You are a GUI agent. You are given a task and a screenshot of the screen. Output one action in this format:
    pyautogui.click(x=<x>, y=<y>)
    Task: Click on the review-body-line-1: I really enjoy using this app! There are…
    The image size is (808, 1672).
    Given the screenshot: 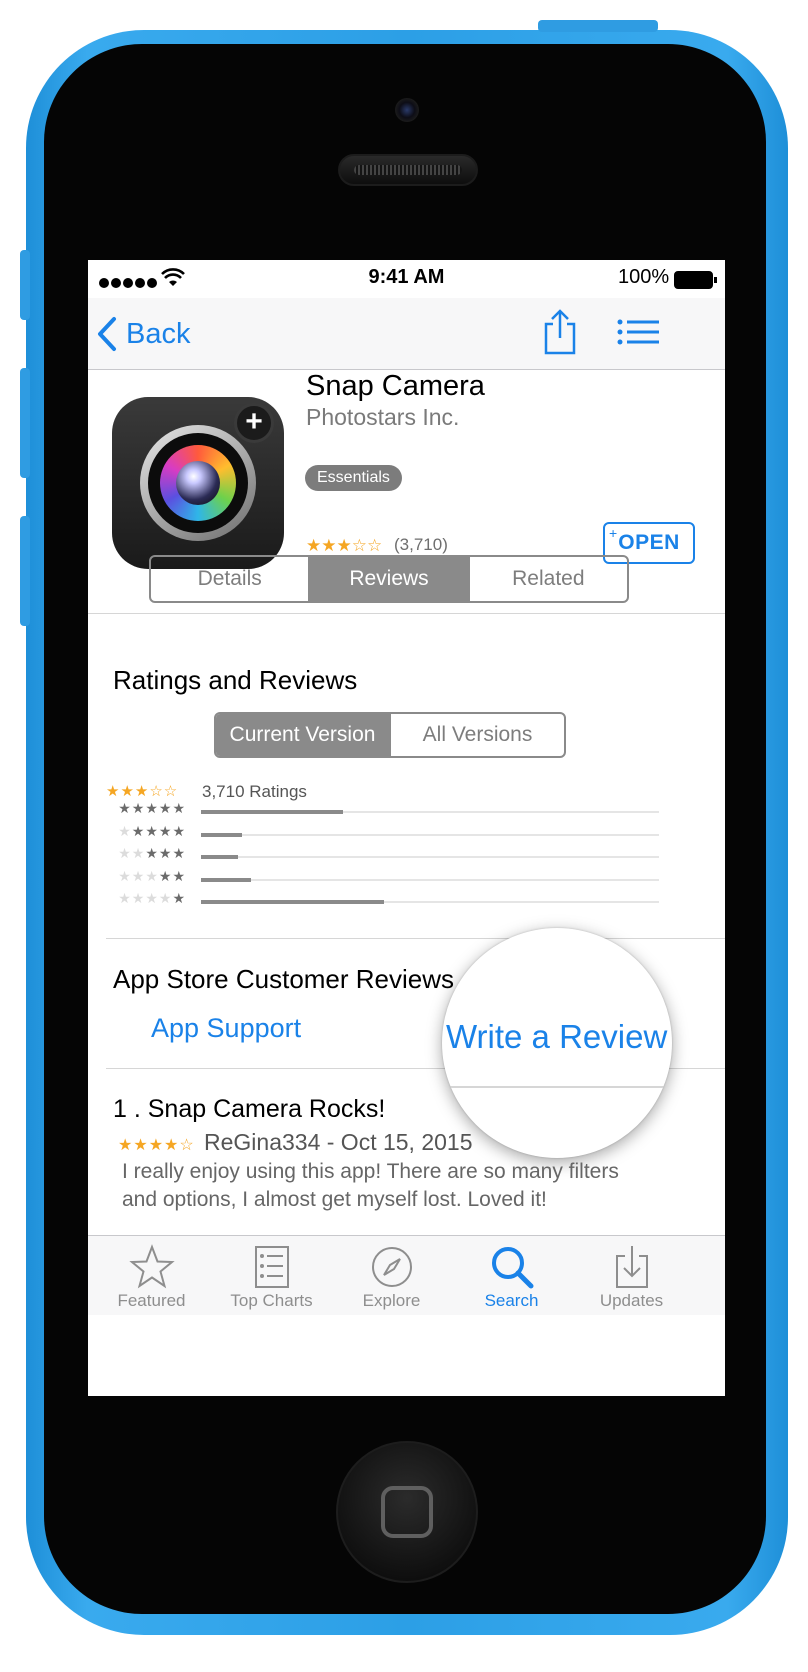 What is the action you would take?
    pyautogui.click(x=370, y=1171)
    